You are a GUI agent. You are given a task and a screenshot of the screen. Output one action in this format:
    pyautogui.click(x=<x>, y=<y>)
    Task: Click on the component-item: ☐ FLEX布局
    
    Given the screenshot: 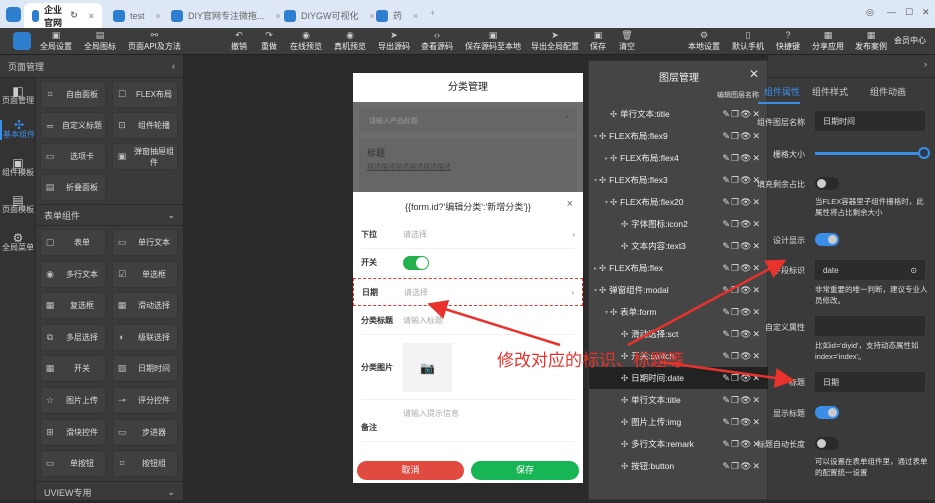 What is the action you would take?
    pyautogui.click(x=145, y=94)
    